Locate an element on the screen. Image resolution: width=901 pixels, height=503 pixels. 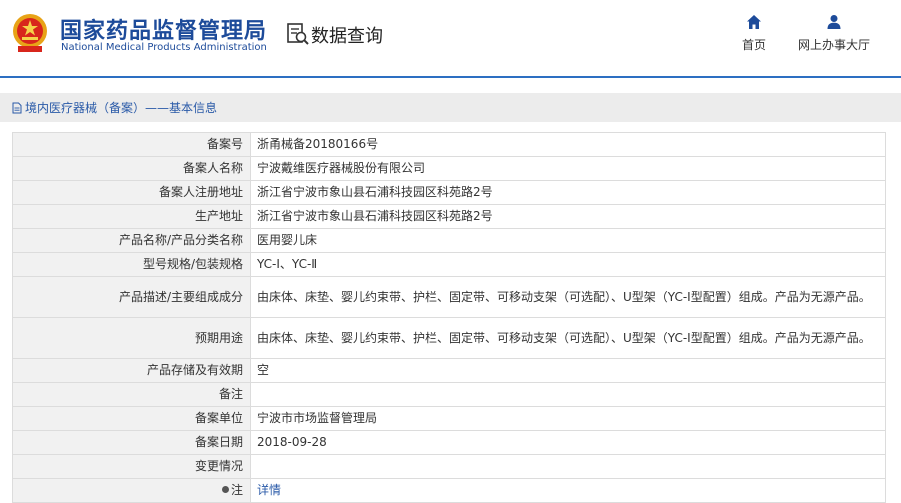
field-label: 产品名称/产品分类名称 is located at coordinates (131, 240).